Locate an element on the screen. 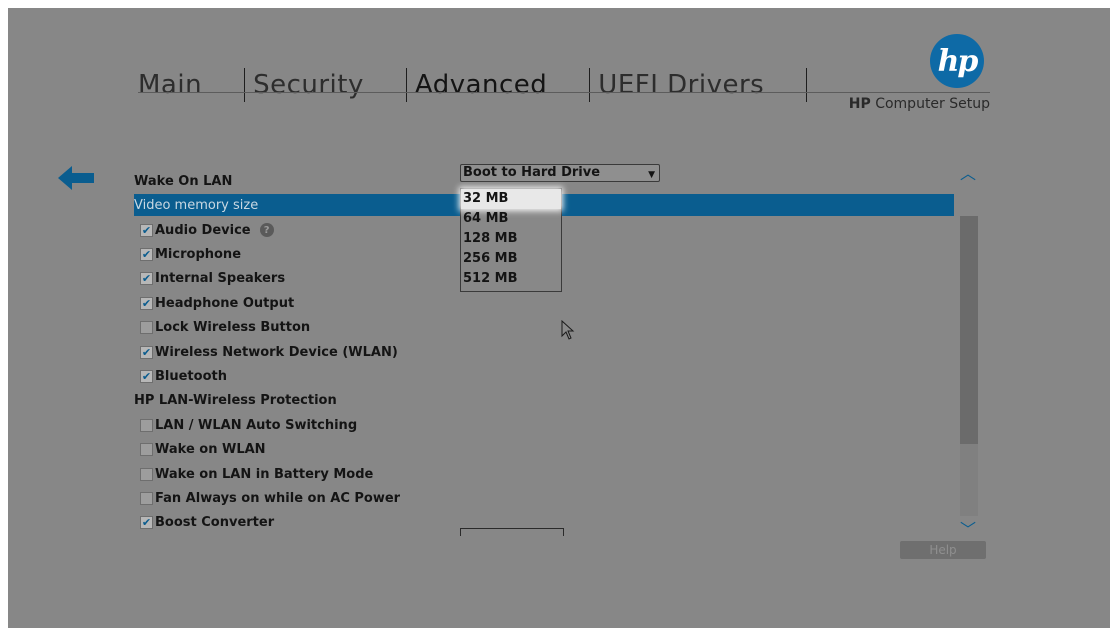  setting-label: Headphone Output is located at coordinates (225, 303).